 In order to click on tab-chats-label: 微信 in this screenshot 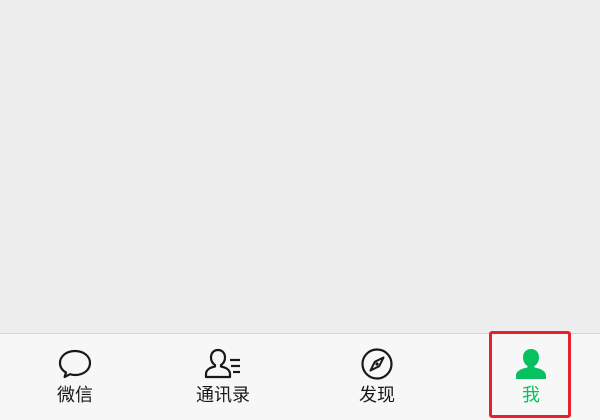, I will do `click(75, 395)`.